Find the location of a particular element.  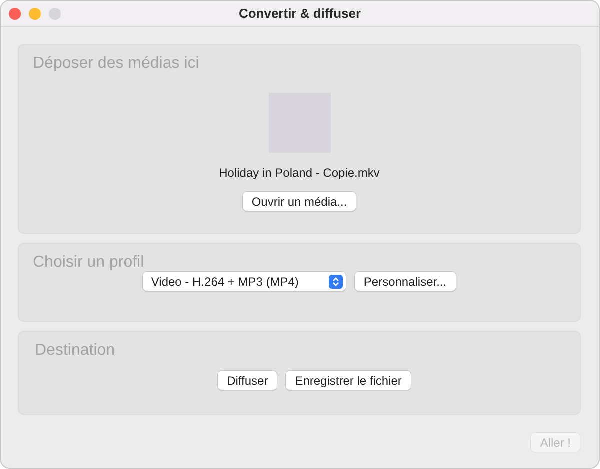

close-icon is located at coordinates (15, 14).